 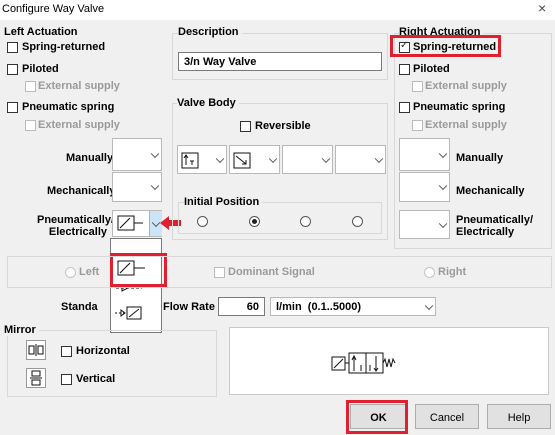 I want to click on right-pneumatic-spring-label: Pneumatic spring, so click(x=459, y=107).